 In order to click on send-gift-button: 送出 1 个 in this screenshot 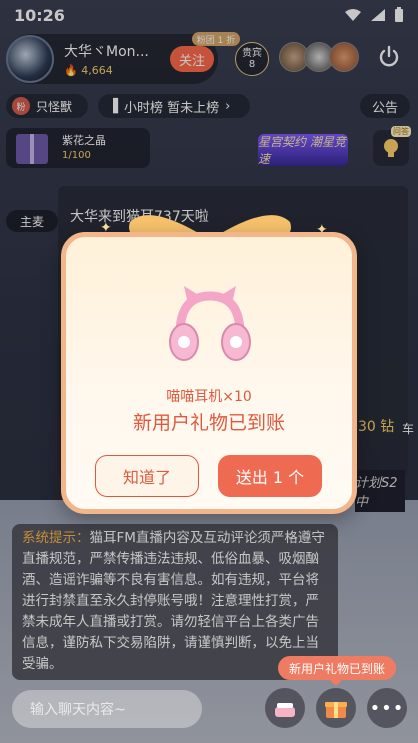, I will do `click(270, 476)`.